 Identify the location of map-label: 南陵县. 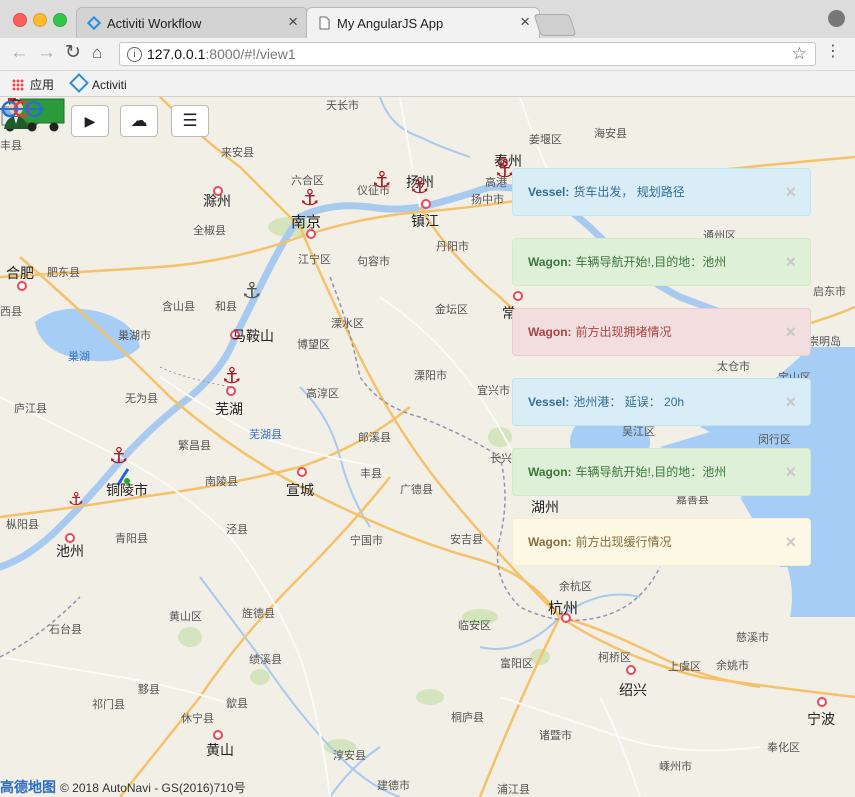
(221, 482).